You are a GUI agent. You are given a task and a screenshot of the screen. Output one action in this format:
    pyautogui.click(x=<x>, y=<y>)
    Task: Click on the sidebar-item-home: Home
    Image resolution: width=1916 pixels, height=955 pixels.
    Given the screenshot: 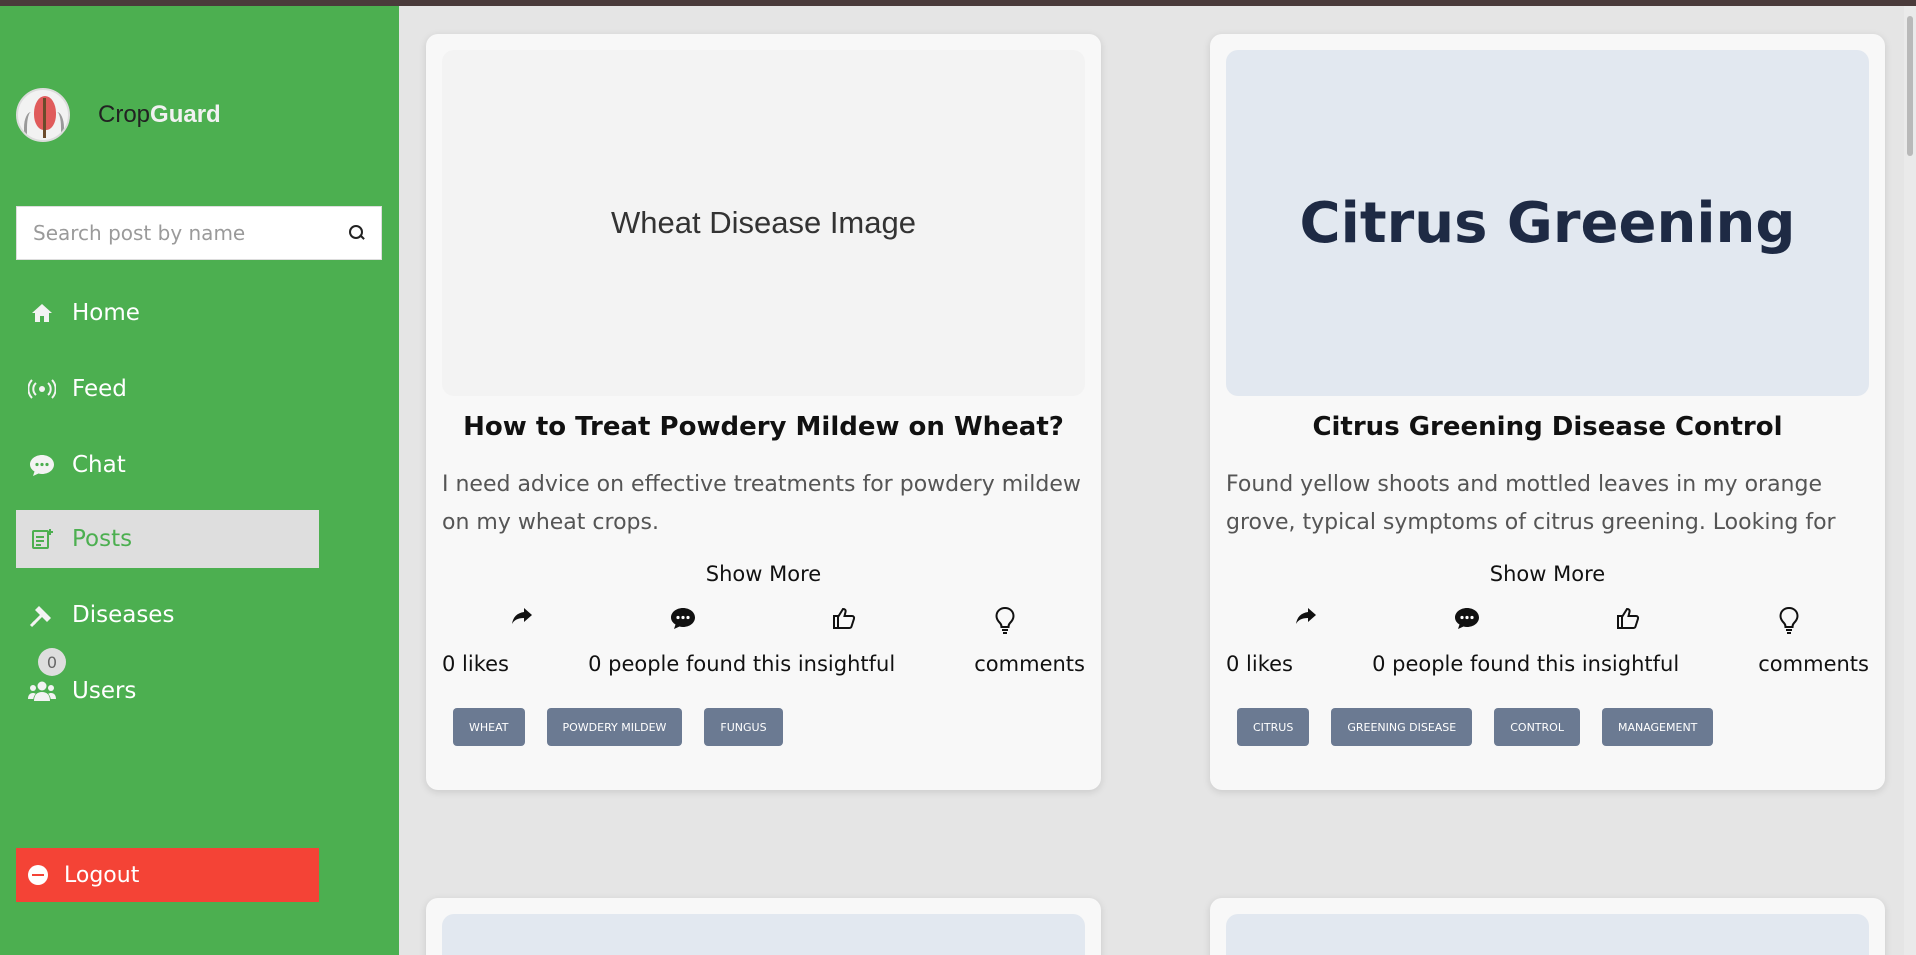 What is the action you would take?
    pyautogui.click(x=167, y=313)
    